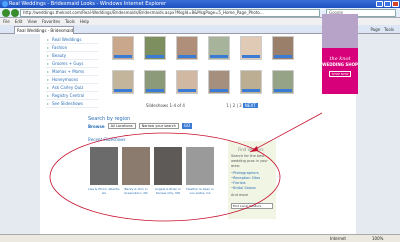 This screenshot has width=400, height=242. I want to click on sidebar-item: Honeymoons, so click(72, 80).